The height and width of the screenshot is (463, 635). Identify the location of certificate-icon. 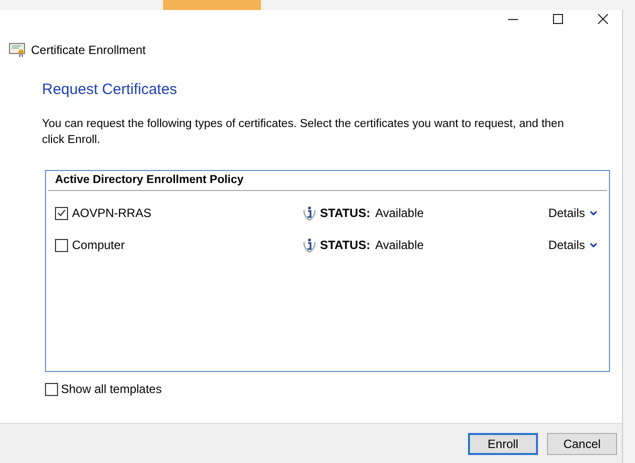
(17, 50).